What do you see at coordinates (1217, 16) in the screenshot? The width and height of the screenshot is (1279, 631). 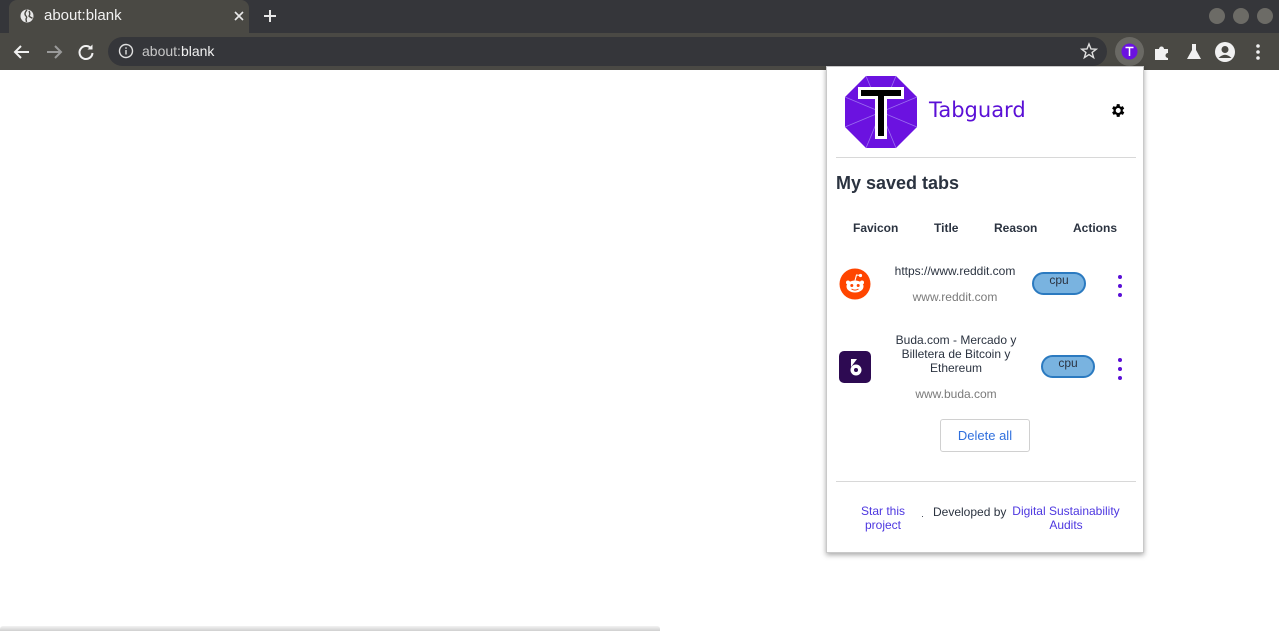 I see `minimize-icon` at bounding box center [1217, 16].